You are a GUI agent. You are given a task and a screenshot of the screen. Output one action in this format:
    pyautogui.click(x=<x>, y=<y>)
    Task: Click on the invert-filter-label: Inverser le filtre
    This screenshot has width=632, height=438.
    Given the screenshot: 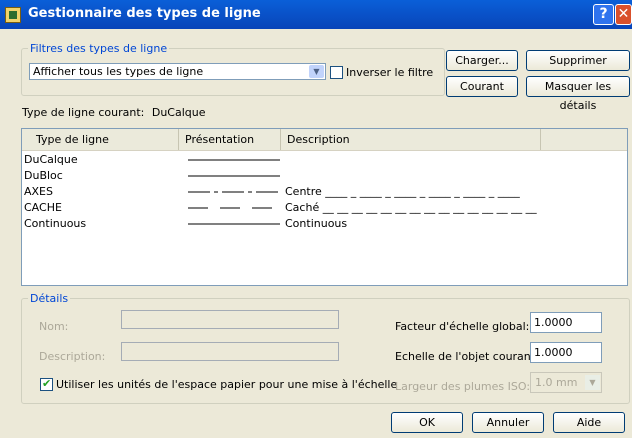 What is the action you would take?
    pyautogui.click(x=390, y=72)
    